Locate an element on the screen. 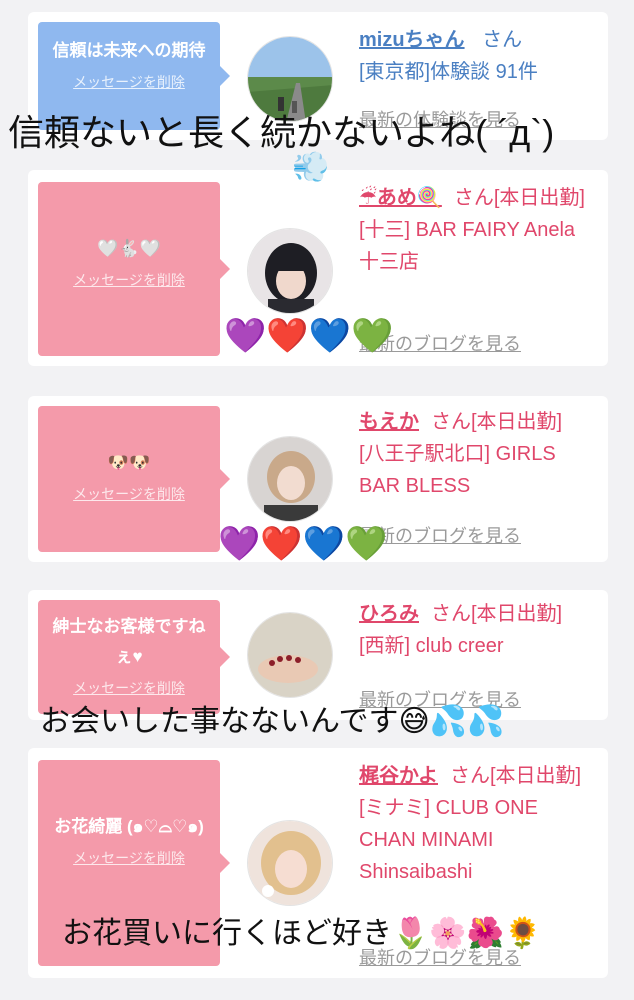  shop-info: [西新] club creer is located at coordinates (431, 646).